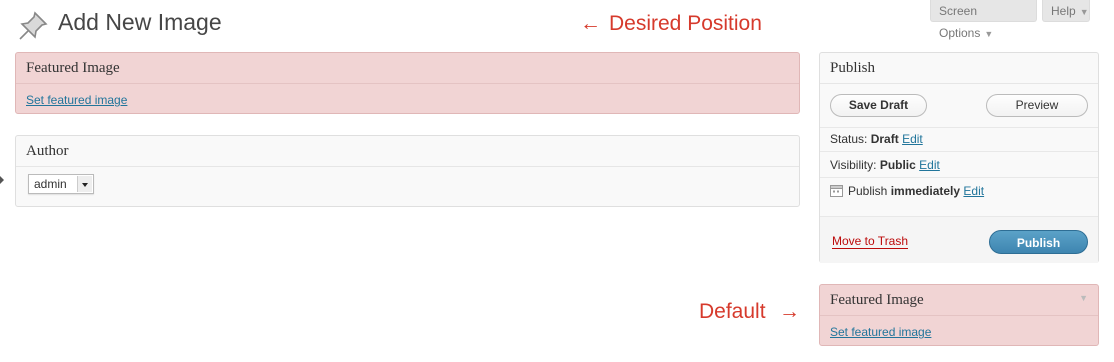  I want to click on publish-title: Publish, so click(959, 68).